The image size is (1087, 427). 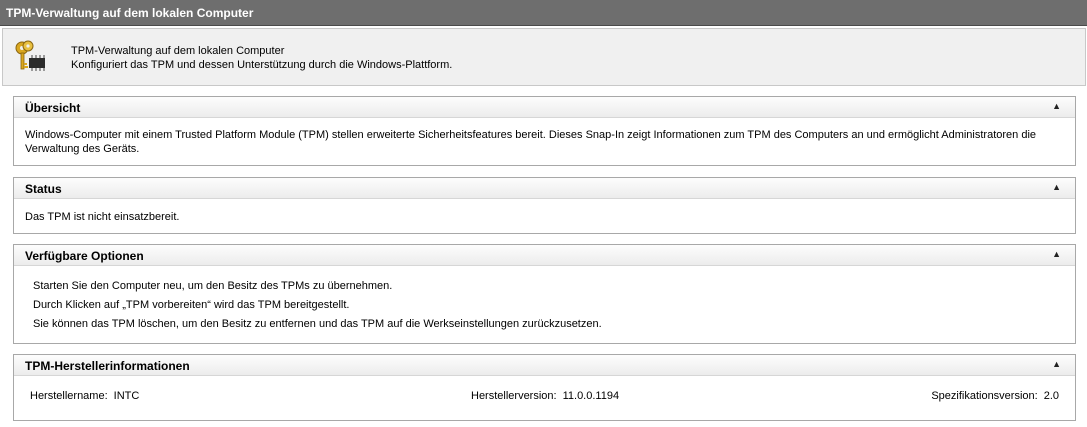 What do you see at coordinates (53, 108) in the screenshot?
I see `section-overview-title: Übersicht` at bounding box center [53, 108].